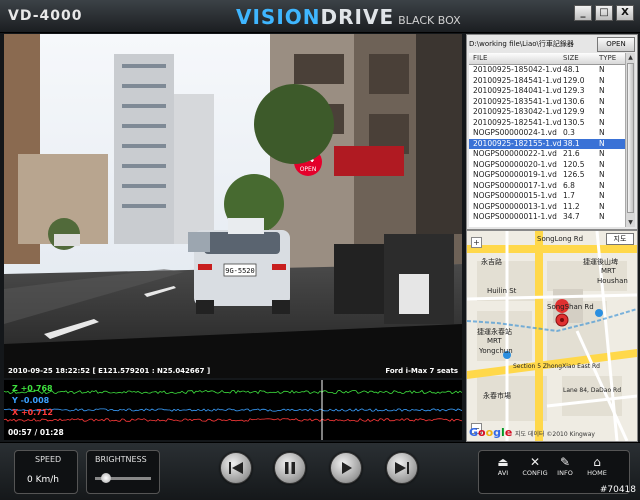 The image size is (640, 500). Describe the element at coordinates (547, 217) in the screenshot. I see `file-row: NOGPS00000011-1.vd 34.7 N` at that location.